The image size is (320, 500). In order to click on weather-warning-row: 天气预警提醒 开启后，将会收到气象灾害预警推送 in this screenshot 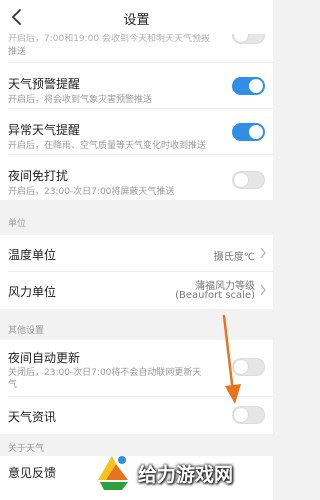, I will do `click(136, 85)`.